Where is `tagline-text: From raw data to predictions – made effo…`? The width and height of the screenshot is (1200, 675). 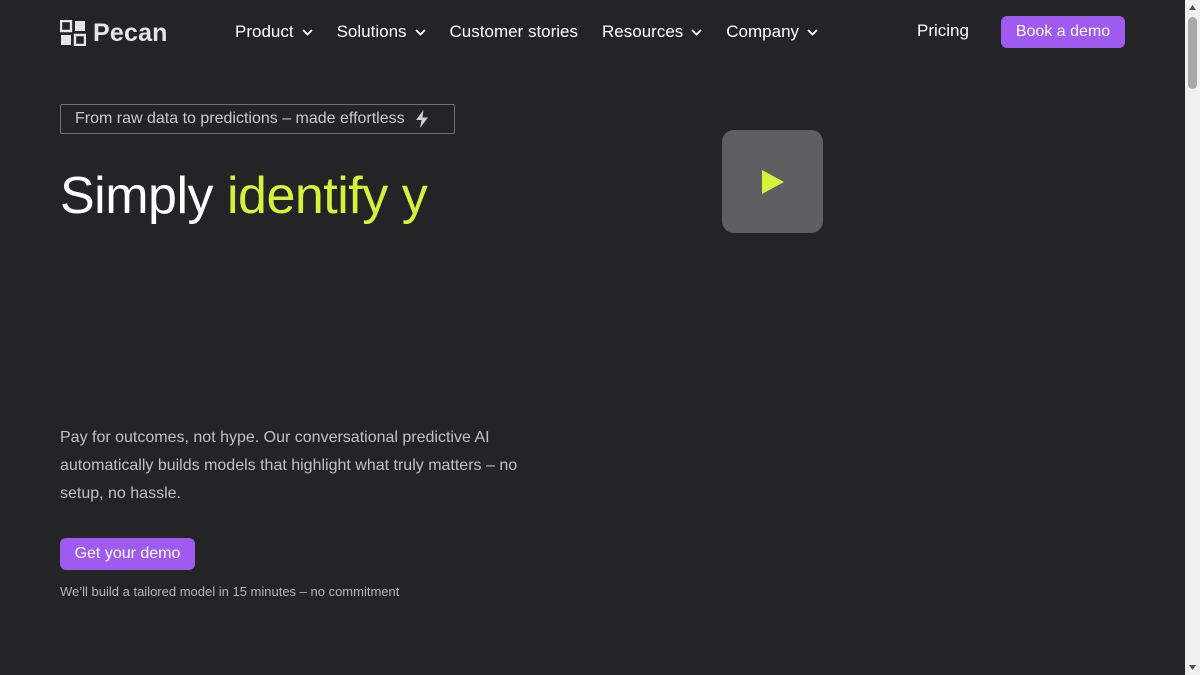 tagline-text: From raw data to predictions – made effo… is located at coordinates (240, 118).